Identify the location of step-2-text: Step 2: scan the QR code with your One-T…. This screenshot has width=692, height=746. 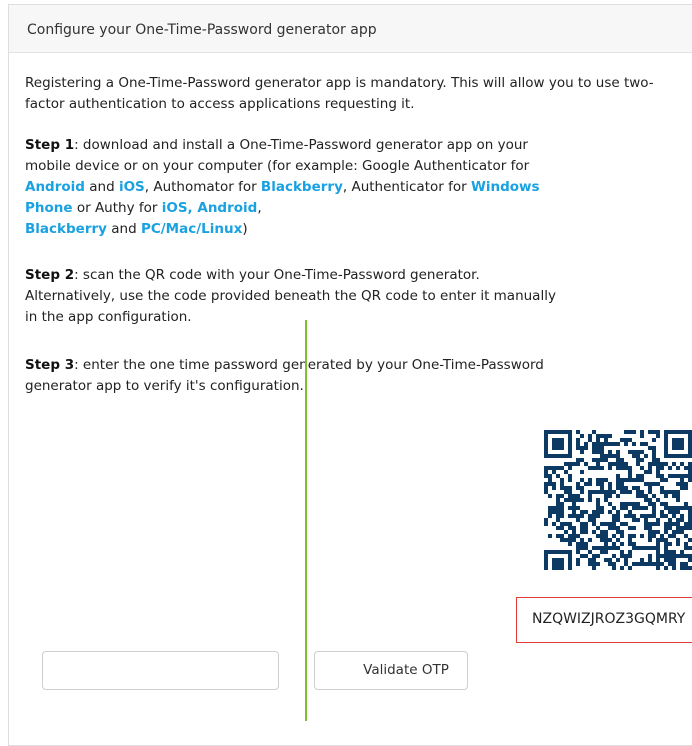
(295, 296).